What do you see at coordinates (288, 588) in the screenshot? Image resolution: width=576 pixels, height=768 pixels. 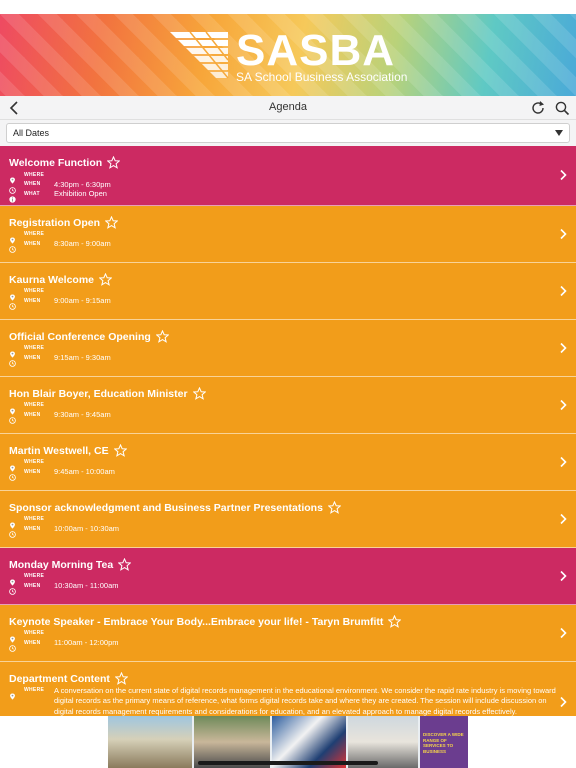 I see `agenda-when-row: WHEN 10:30am - 11:00am` at bounding box center [288, 588].